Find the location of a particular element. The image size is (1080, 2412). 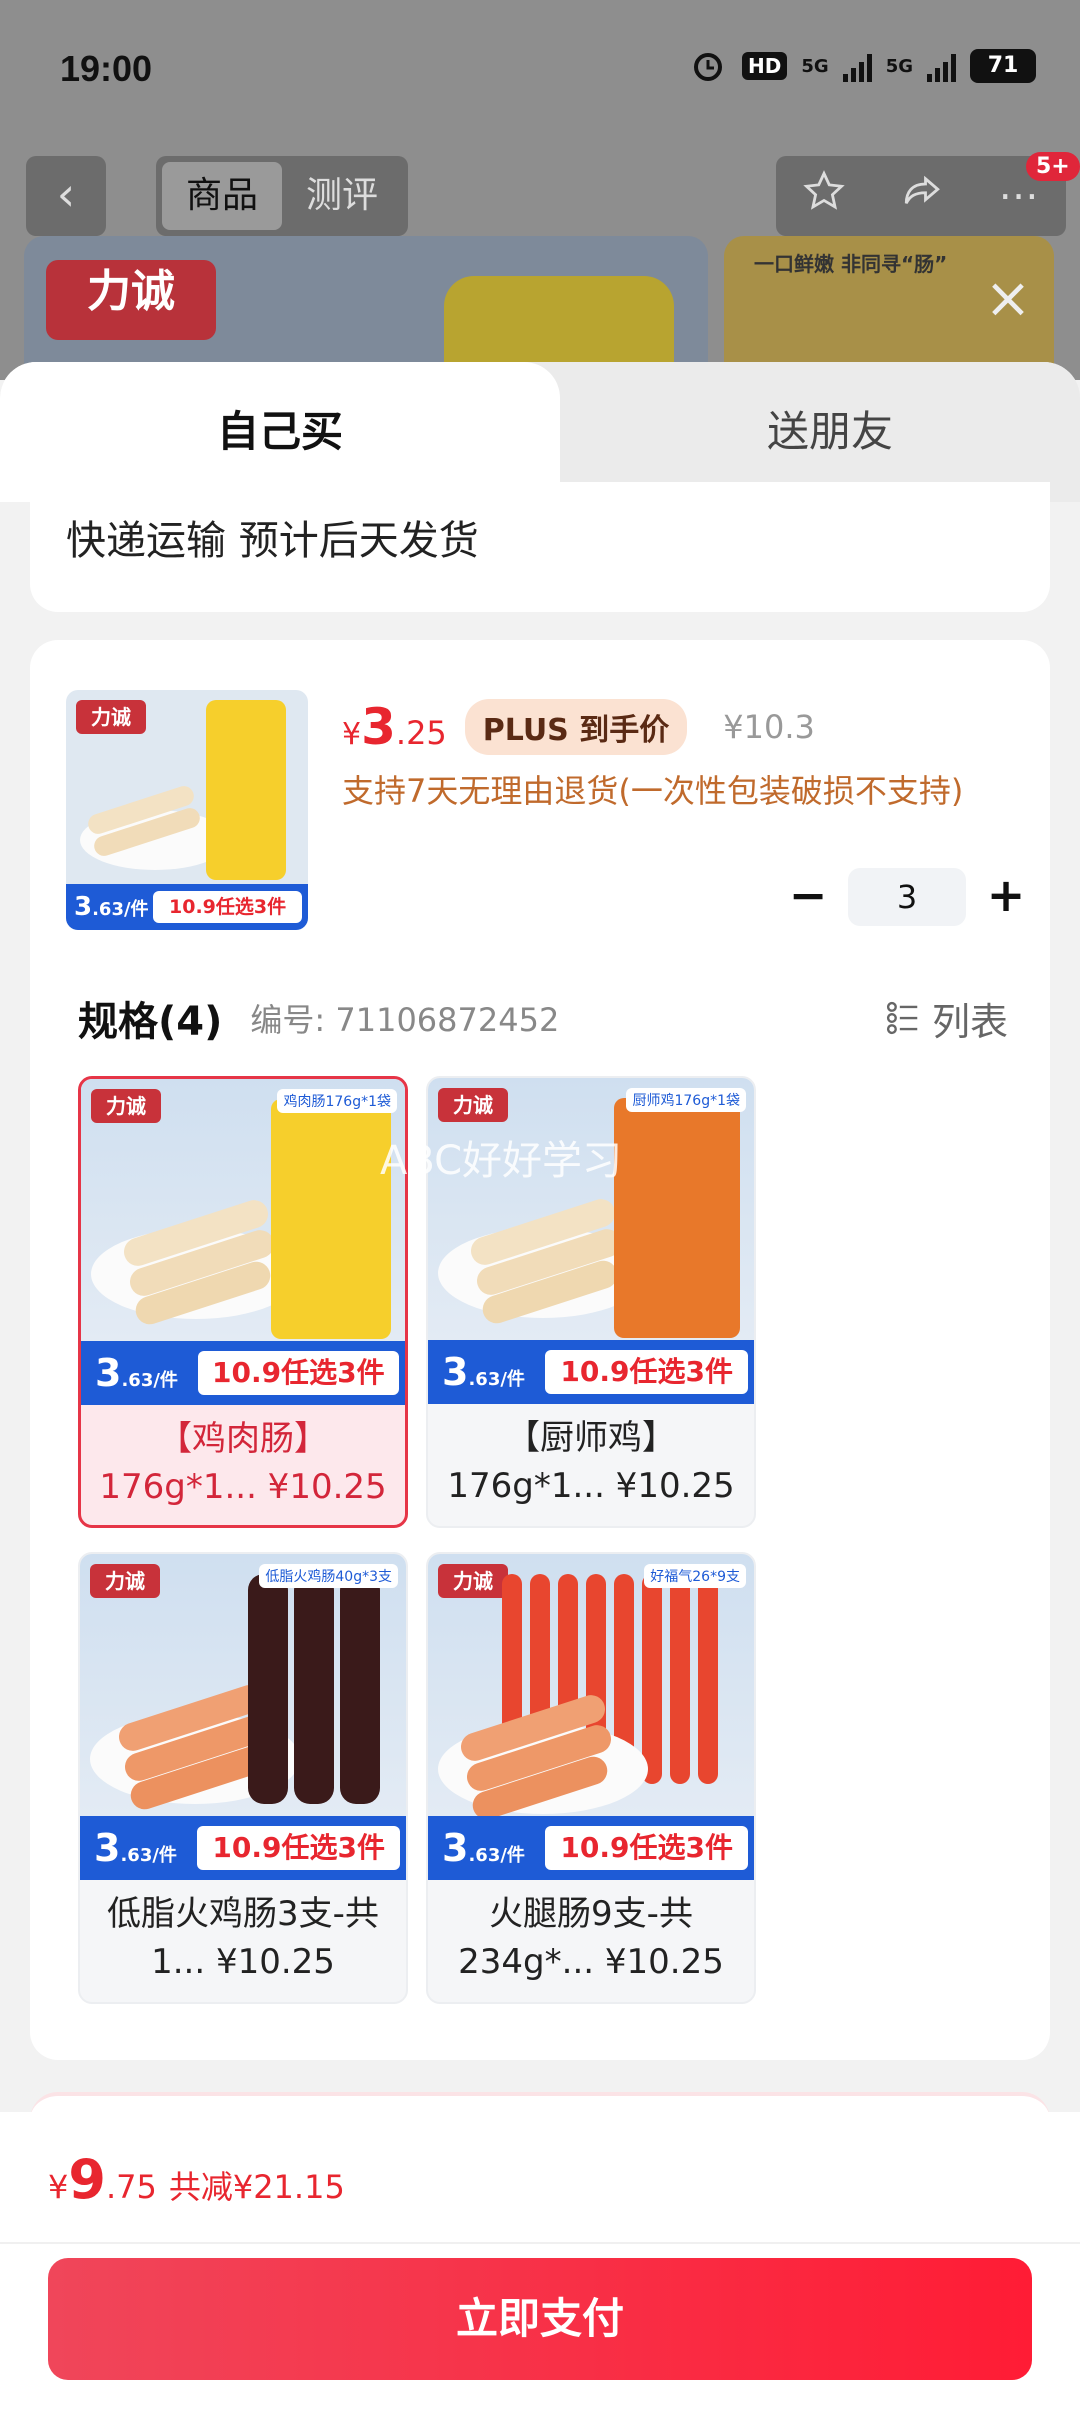

plus-price-tag: PLUS 到手价 is located at coordinates (576, 727).